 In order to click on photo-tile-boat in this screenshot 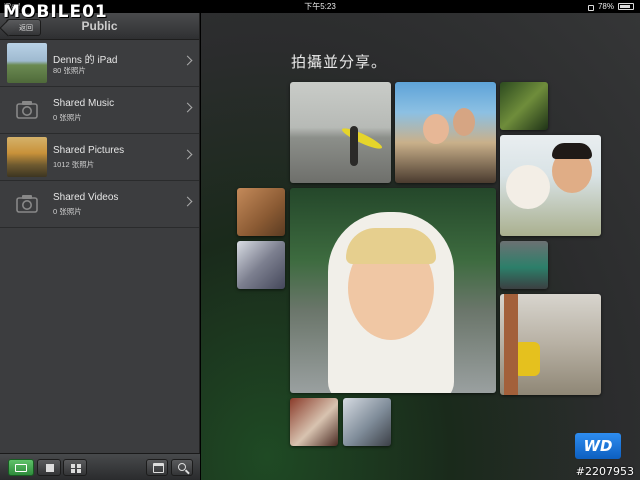, I will do `click(524, 265)`.